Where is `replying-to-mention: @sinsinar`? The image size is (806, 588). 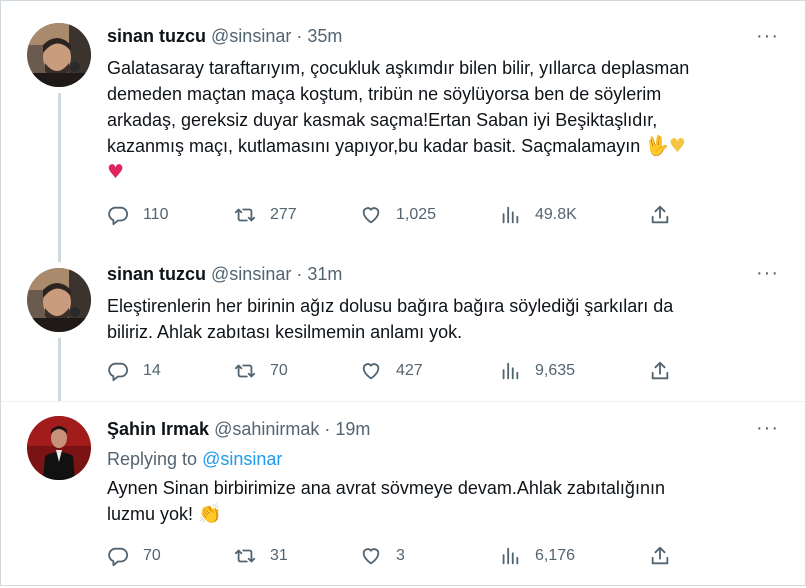
replying-to-mention: @sinsinar is located at coordinates (242, 459).